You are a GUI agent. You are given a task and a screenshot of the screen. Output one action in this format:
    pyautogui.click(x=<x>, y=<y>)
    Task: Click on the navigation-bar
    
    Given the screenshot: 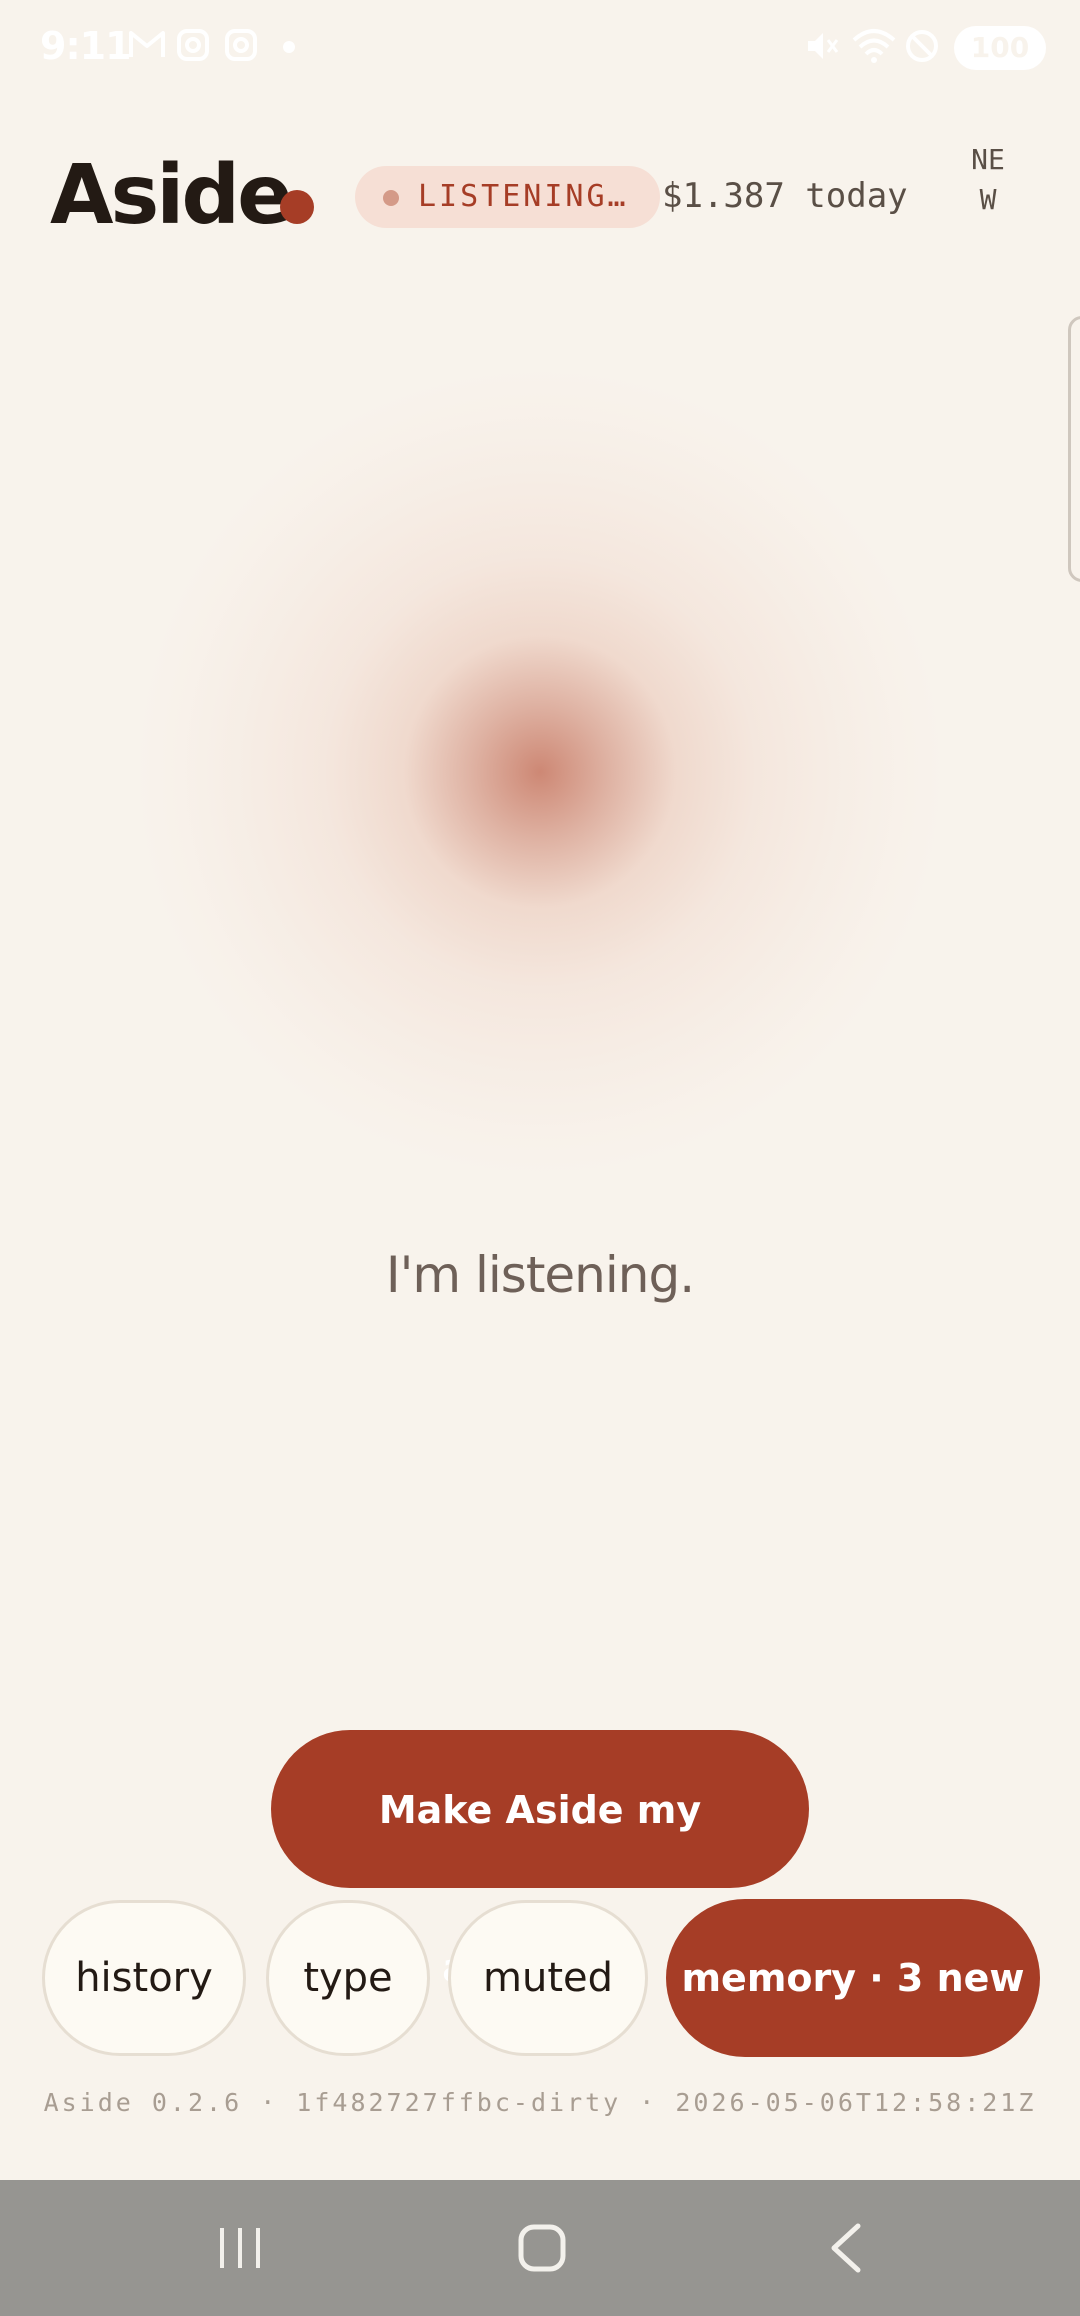 What is the action you would take?
    pyautogui.click(x=540, y=2248)
    